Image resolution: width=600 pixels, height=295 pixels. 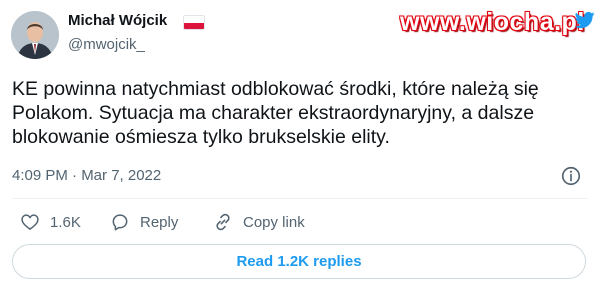 What do you see at coordinates (120, 222) in the screenshot?
I see `reply-icon` at bounding box center [120, 222].